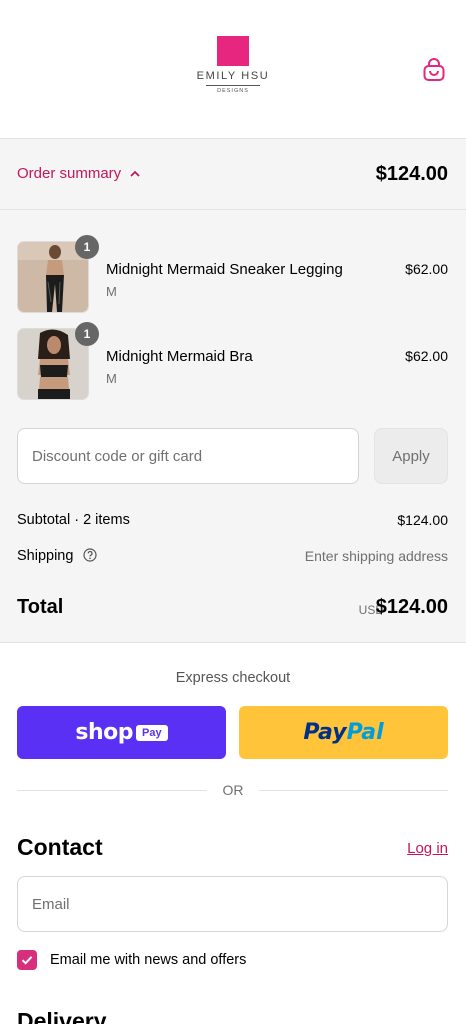  I want to click on shop-pay-logo: shop Pay, so click(121, 732).